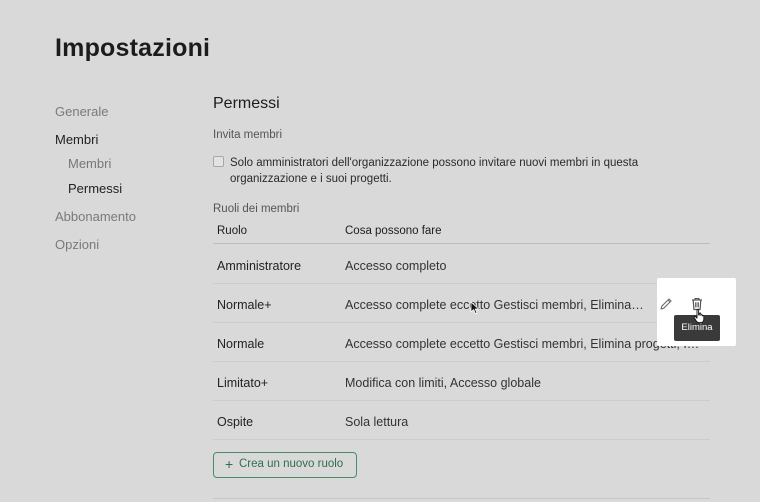 The width and height of the screenshot is (760, 502). Describe the element at coordinates (256, 209) in the screenshot. I see `member-roles-label: Ruoli dei membri` at that location.